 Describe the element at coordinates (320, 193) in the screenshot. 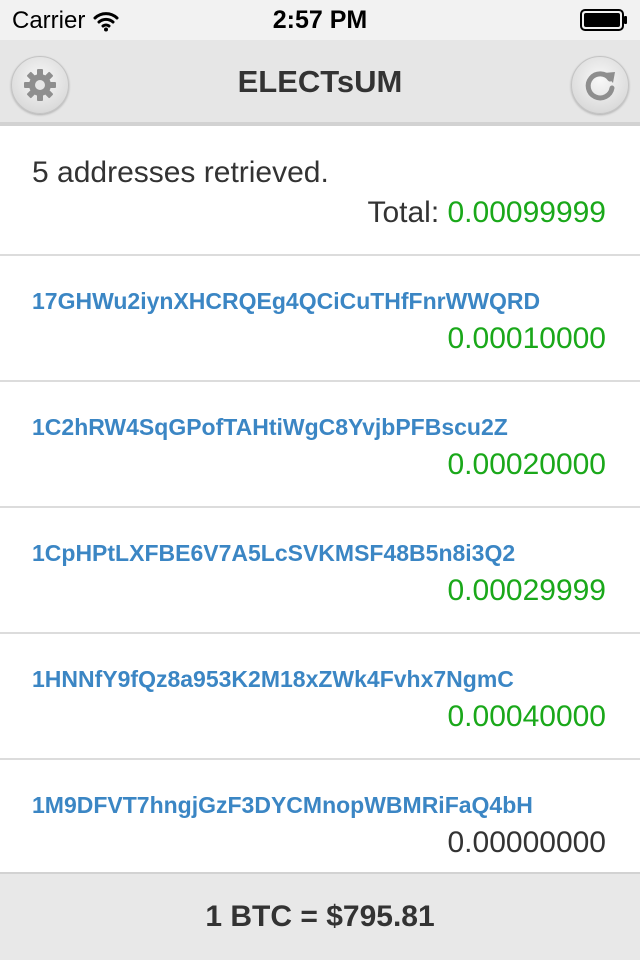

I see `summary-section: 5 addresses retrieved. Total: 0.00099999` at that location.